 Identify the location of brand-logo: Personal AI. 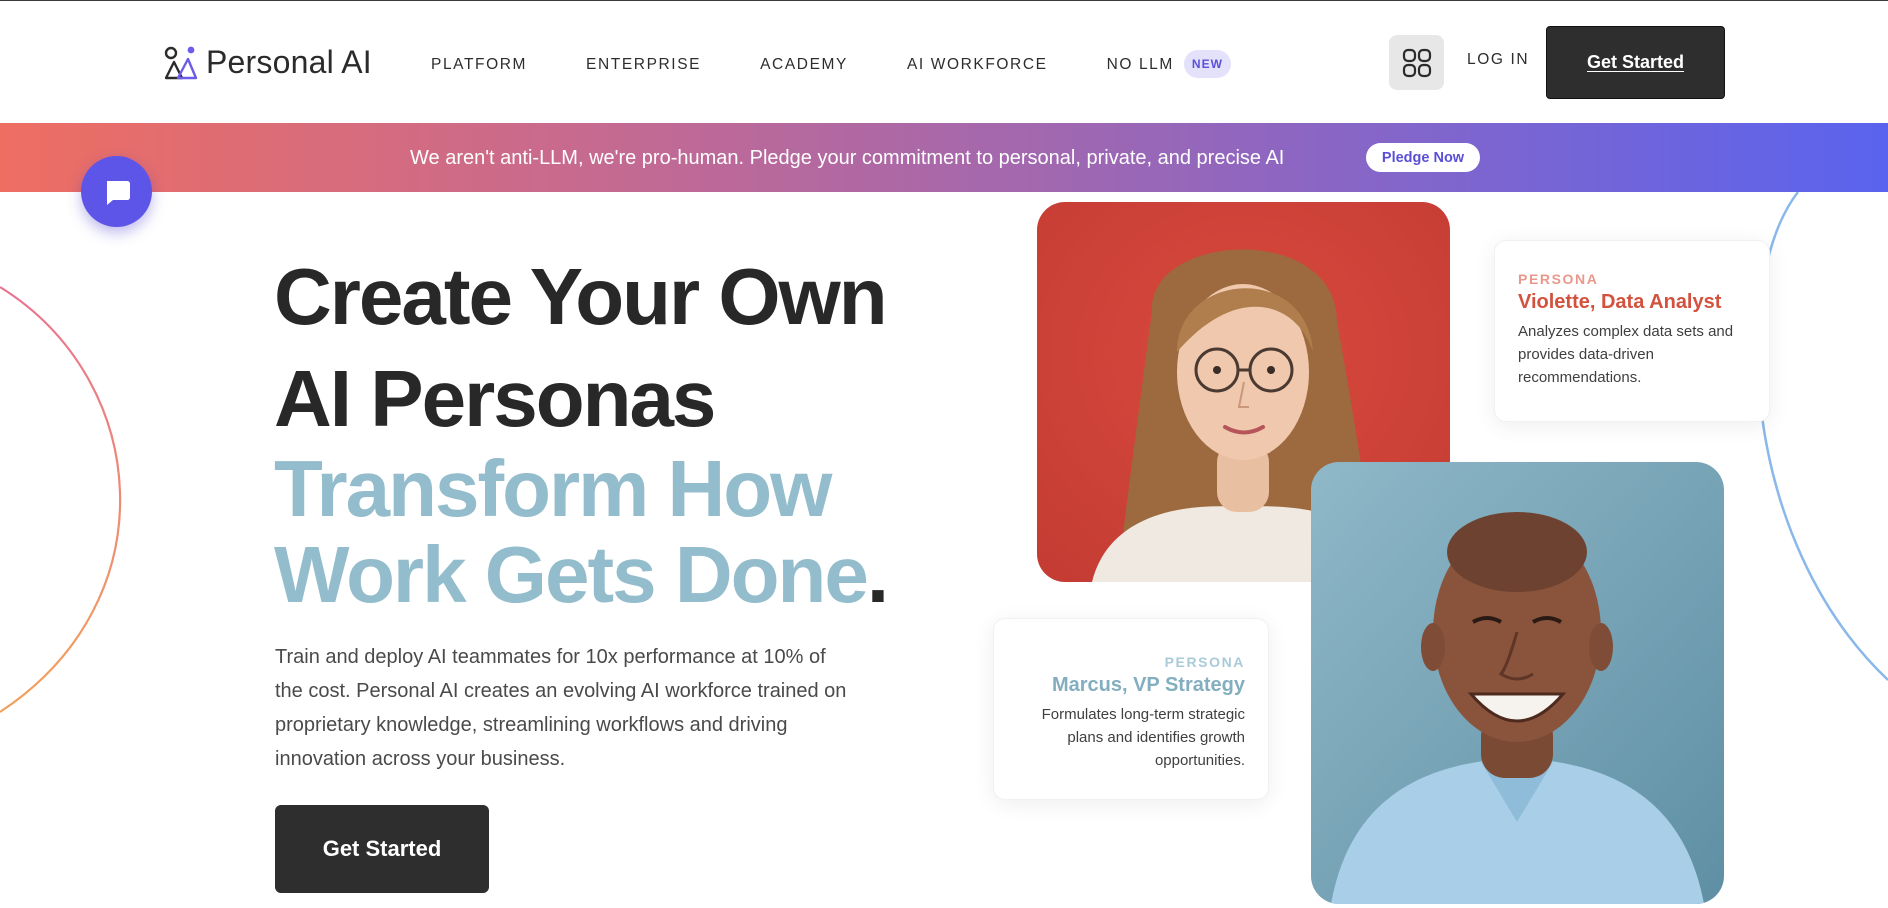
(268, 62).